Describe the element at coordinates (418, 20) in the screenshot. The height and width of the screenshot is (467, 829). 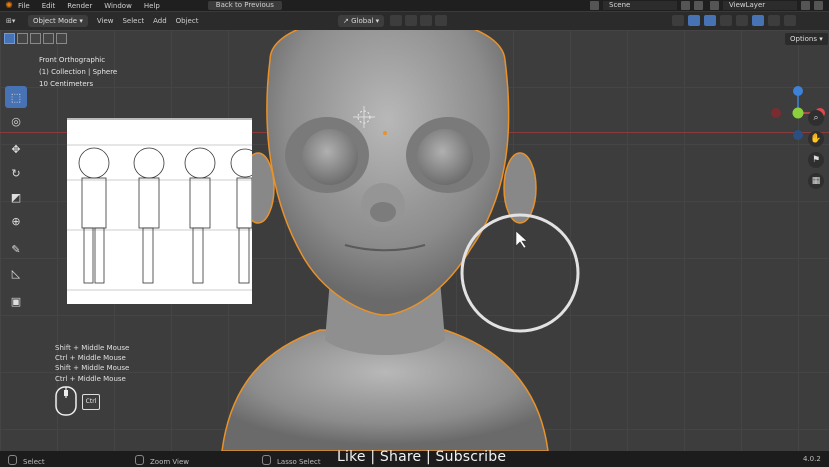
I see `snapping-tools` at that location.